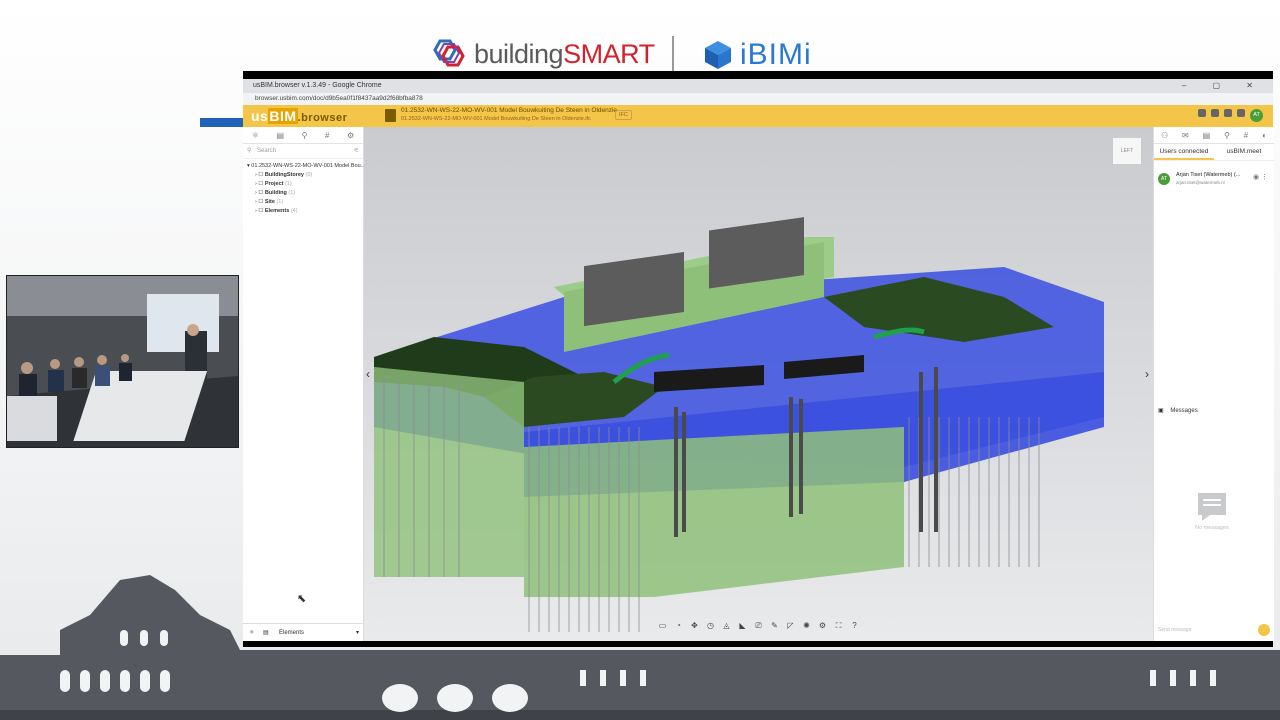 The height and width of the screenshot is (720, 1280). I want to click on search-icon: ⚲, so click(249, 151).